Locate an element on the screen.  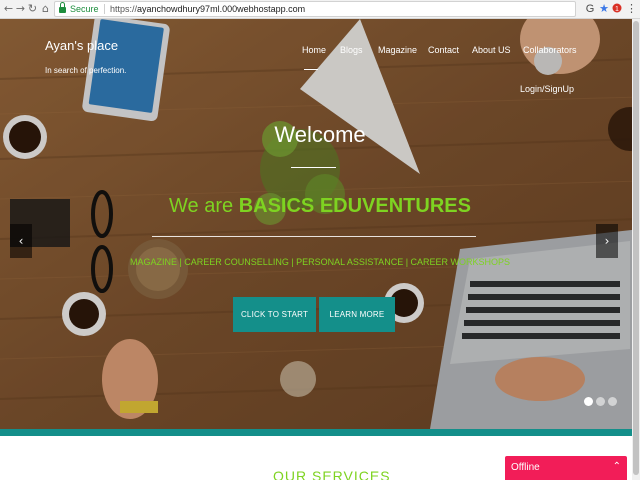
hero-headline: We are BASICS EDUVENTURES is located at coordinates (320, 206).